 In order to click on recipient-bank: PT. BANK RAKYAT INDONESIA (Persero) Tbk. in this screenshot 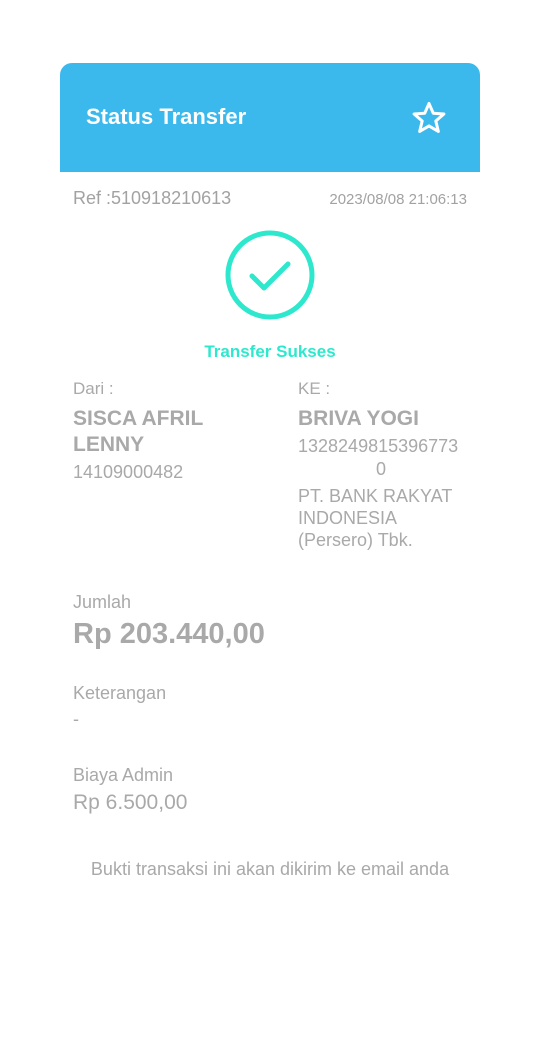, I will do `click(375, 518)`.